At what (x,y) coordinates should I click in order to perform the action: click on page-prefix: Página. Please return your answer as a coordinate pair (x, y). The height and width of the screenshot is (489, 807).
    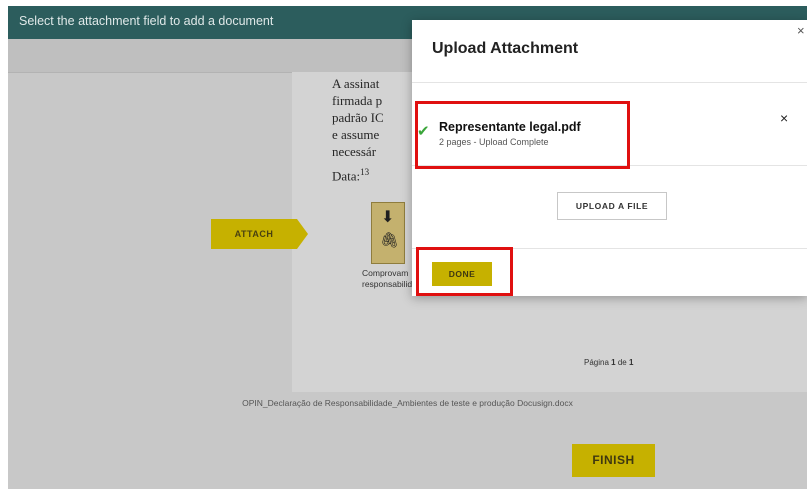
    Looking at the image, I should click on (596, 362).